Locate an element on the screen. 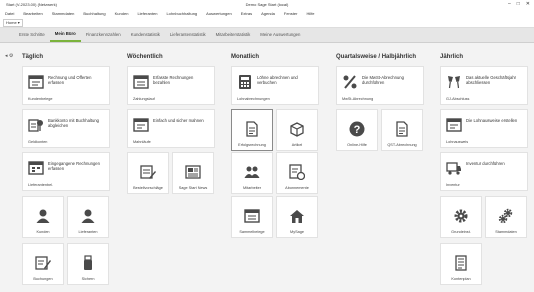 The image size is (534, 292). tile-label: Lohnausweis is located at coordinates (457, 142).